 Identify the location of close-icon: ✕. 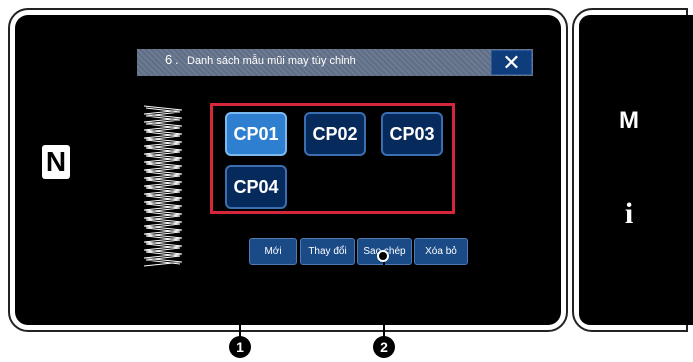
(511, 62).